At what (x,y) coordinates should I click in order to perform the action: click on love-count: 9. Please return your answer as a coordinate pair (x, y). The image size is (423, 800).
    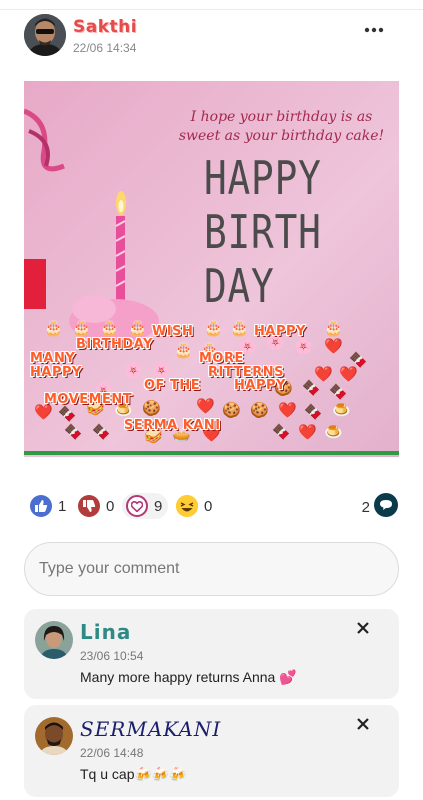
    Looking at the image, I should click on (158, 506).